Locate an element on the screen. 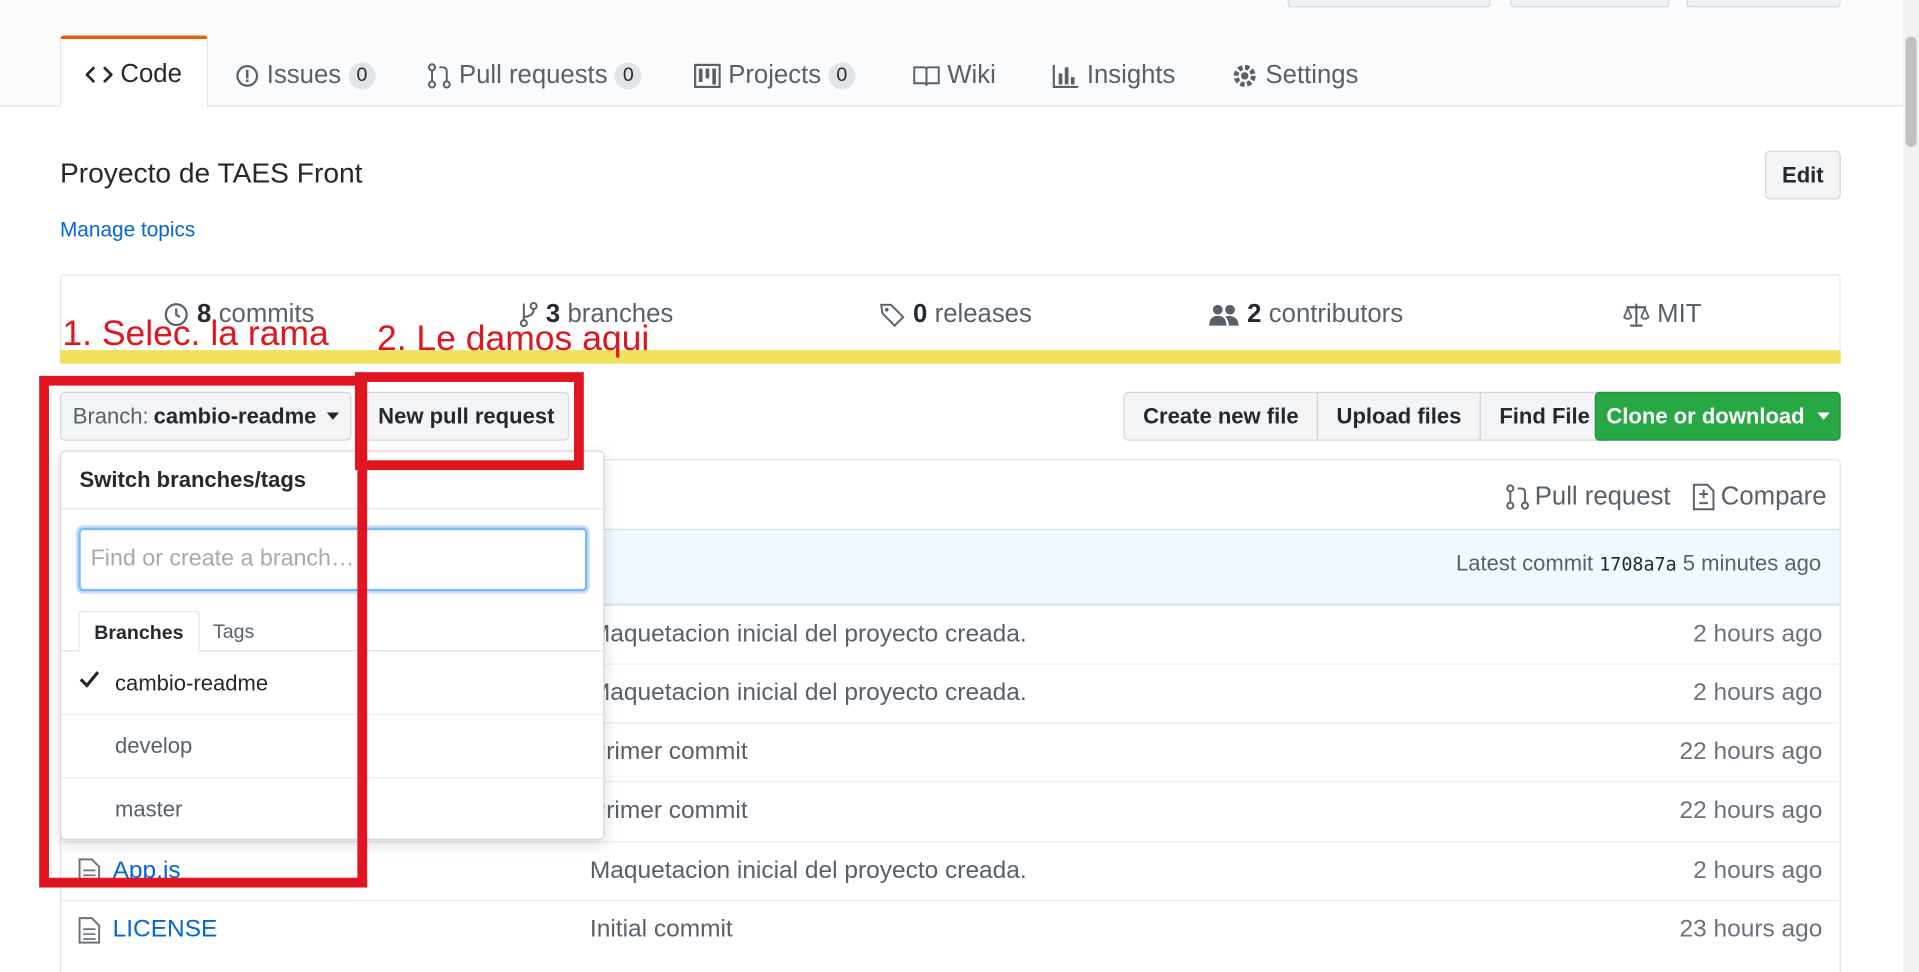  find-file-button: Find File is located at coordinates (1544, 416).